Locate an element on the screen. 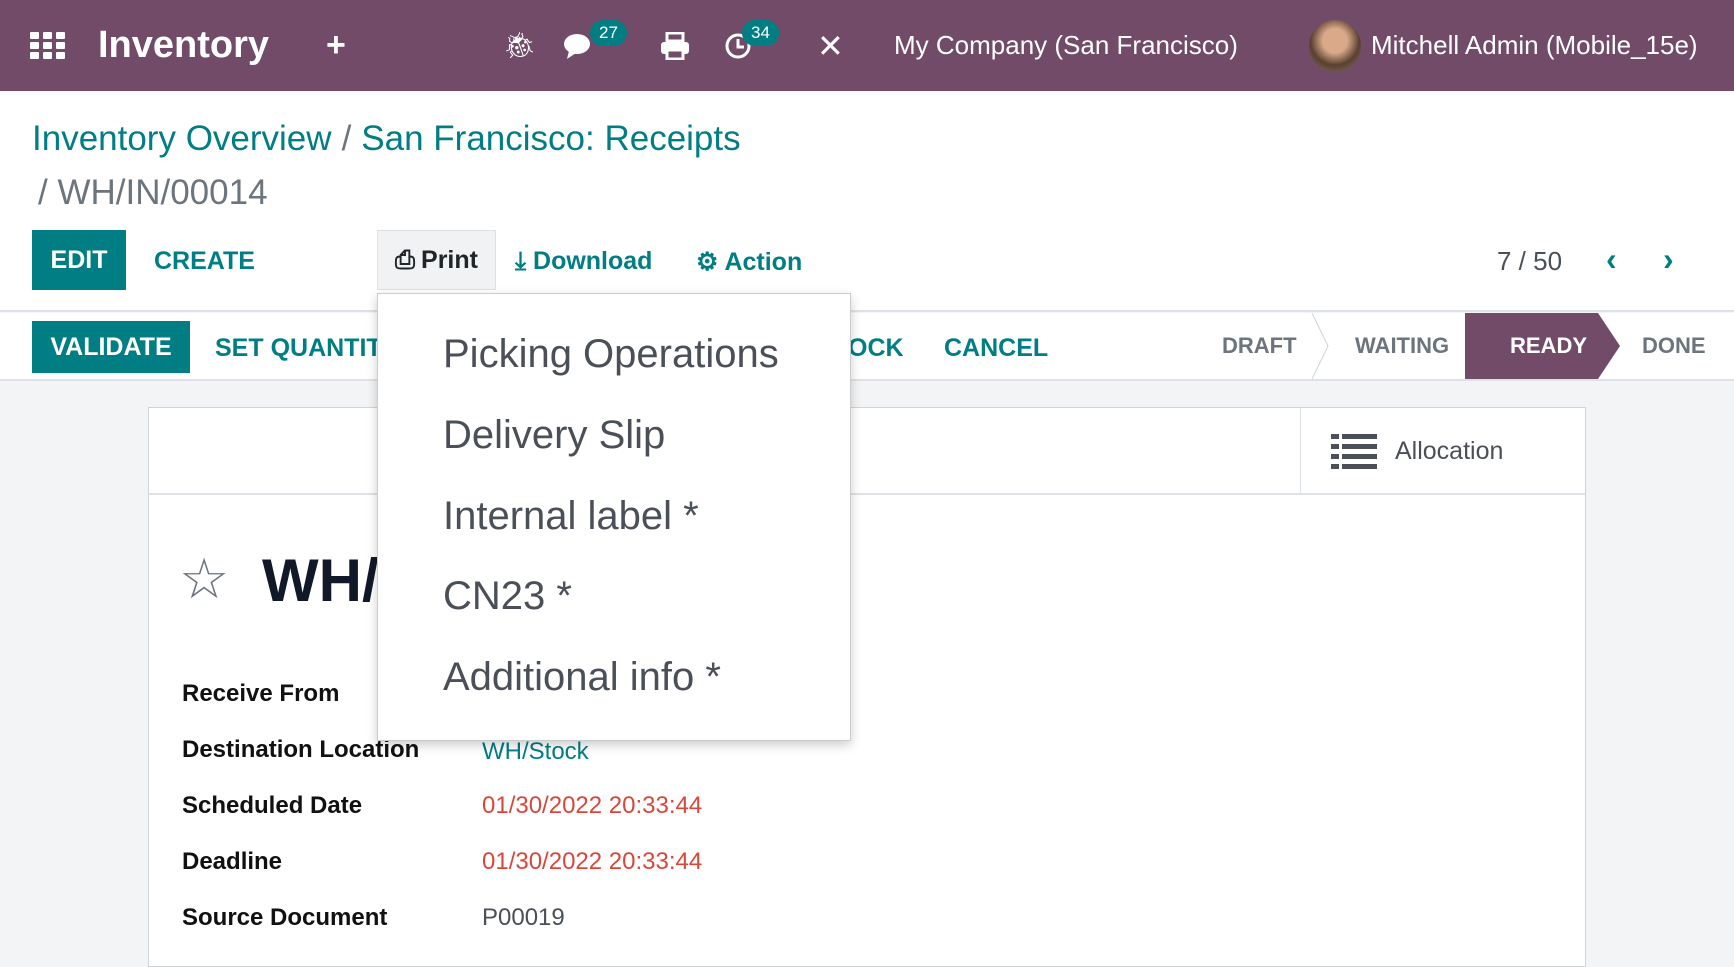  field-label: Receive From is located at coordinates (261, 693).